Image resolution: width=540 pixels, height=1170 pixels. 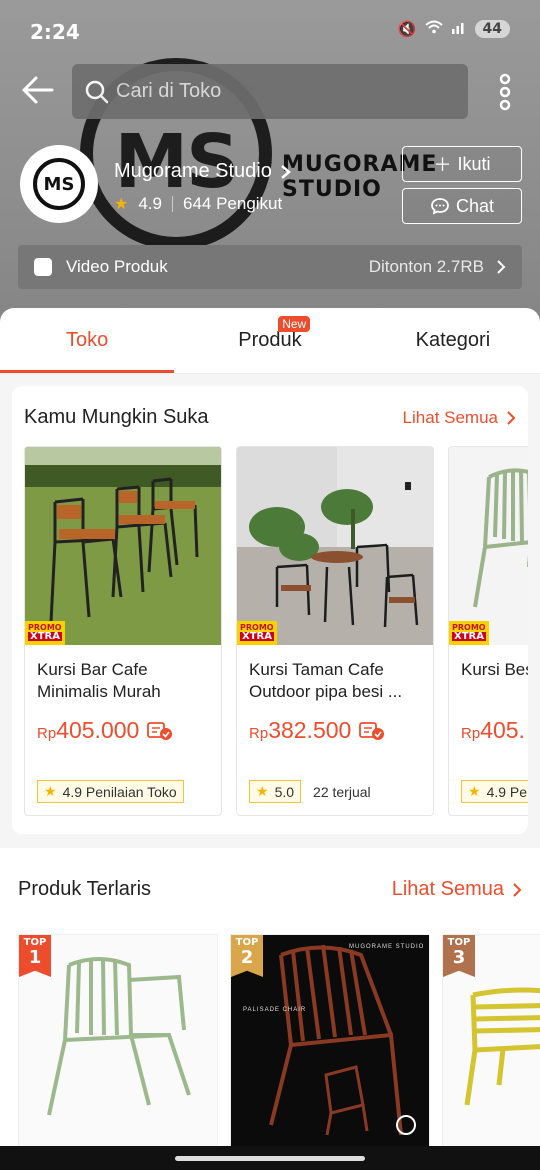 What do you see at coordinates (459, 957) in the screenshot?
I see `rank-number: 3` at bounding box center [459, 957].